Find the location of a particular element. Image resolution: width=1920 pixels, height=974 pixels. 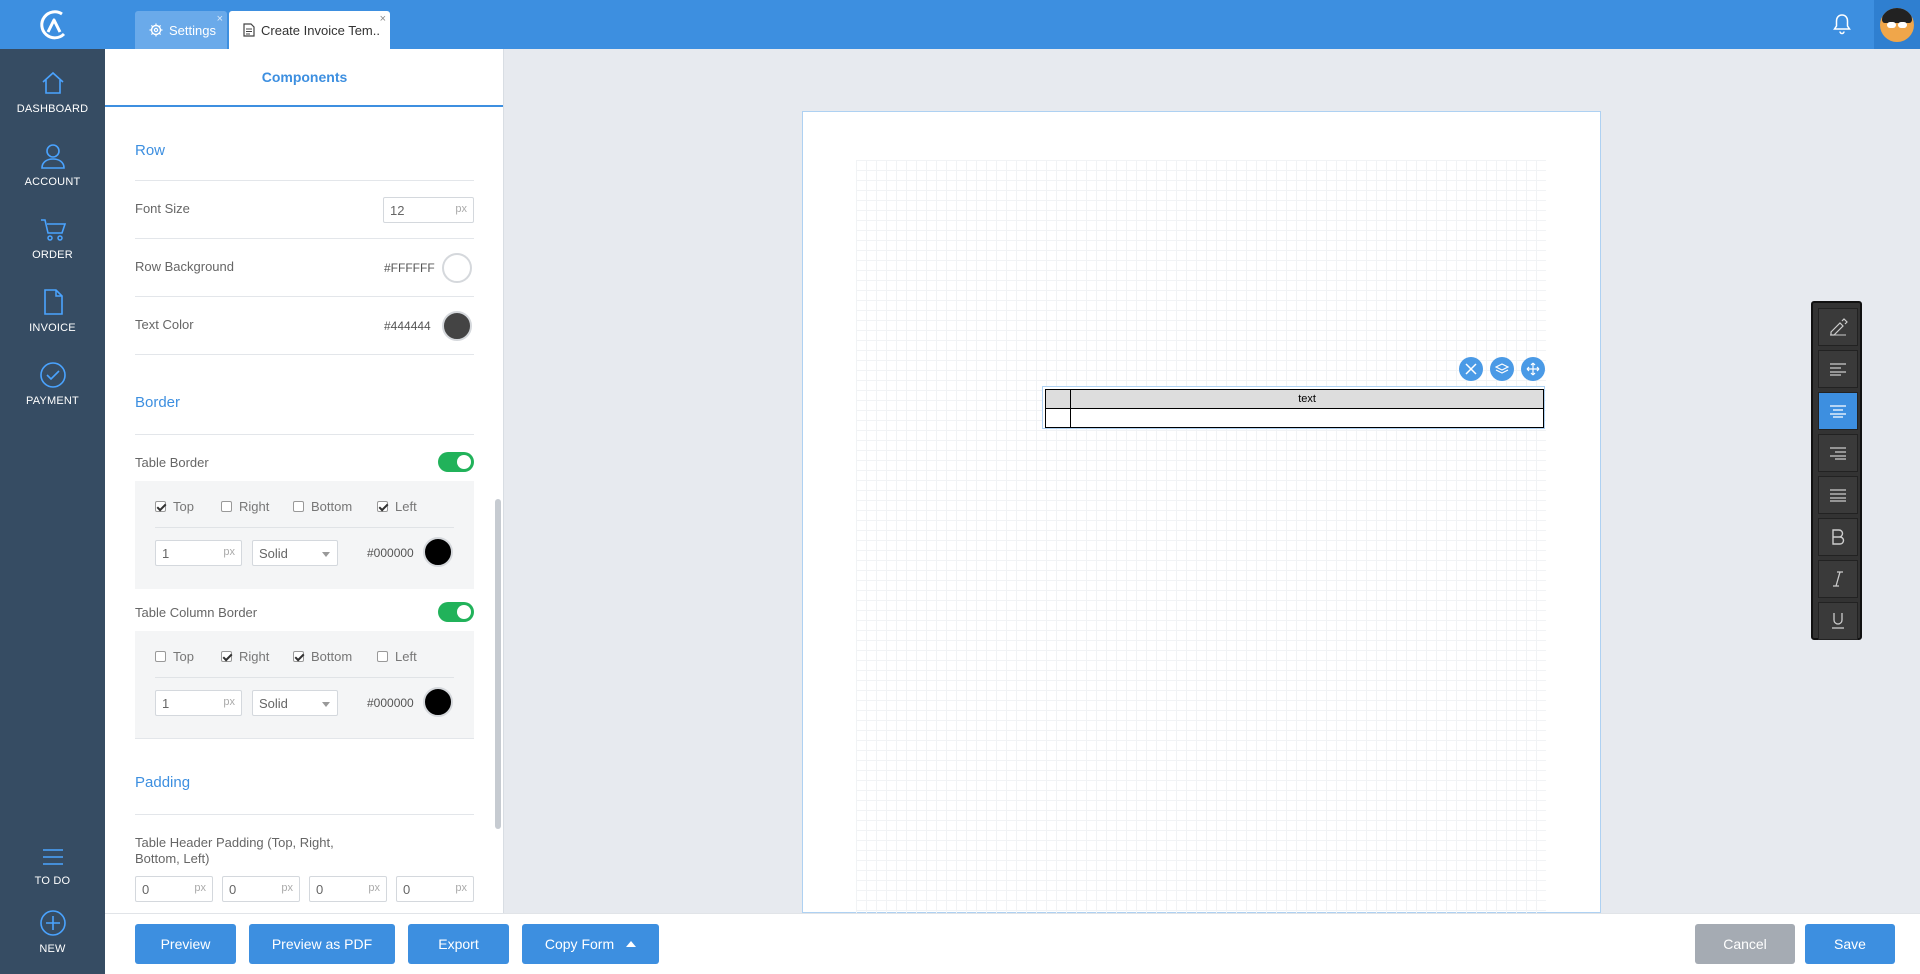

table-border-style-select: Solid is located at coordinates (295, 553).